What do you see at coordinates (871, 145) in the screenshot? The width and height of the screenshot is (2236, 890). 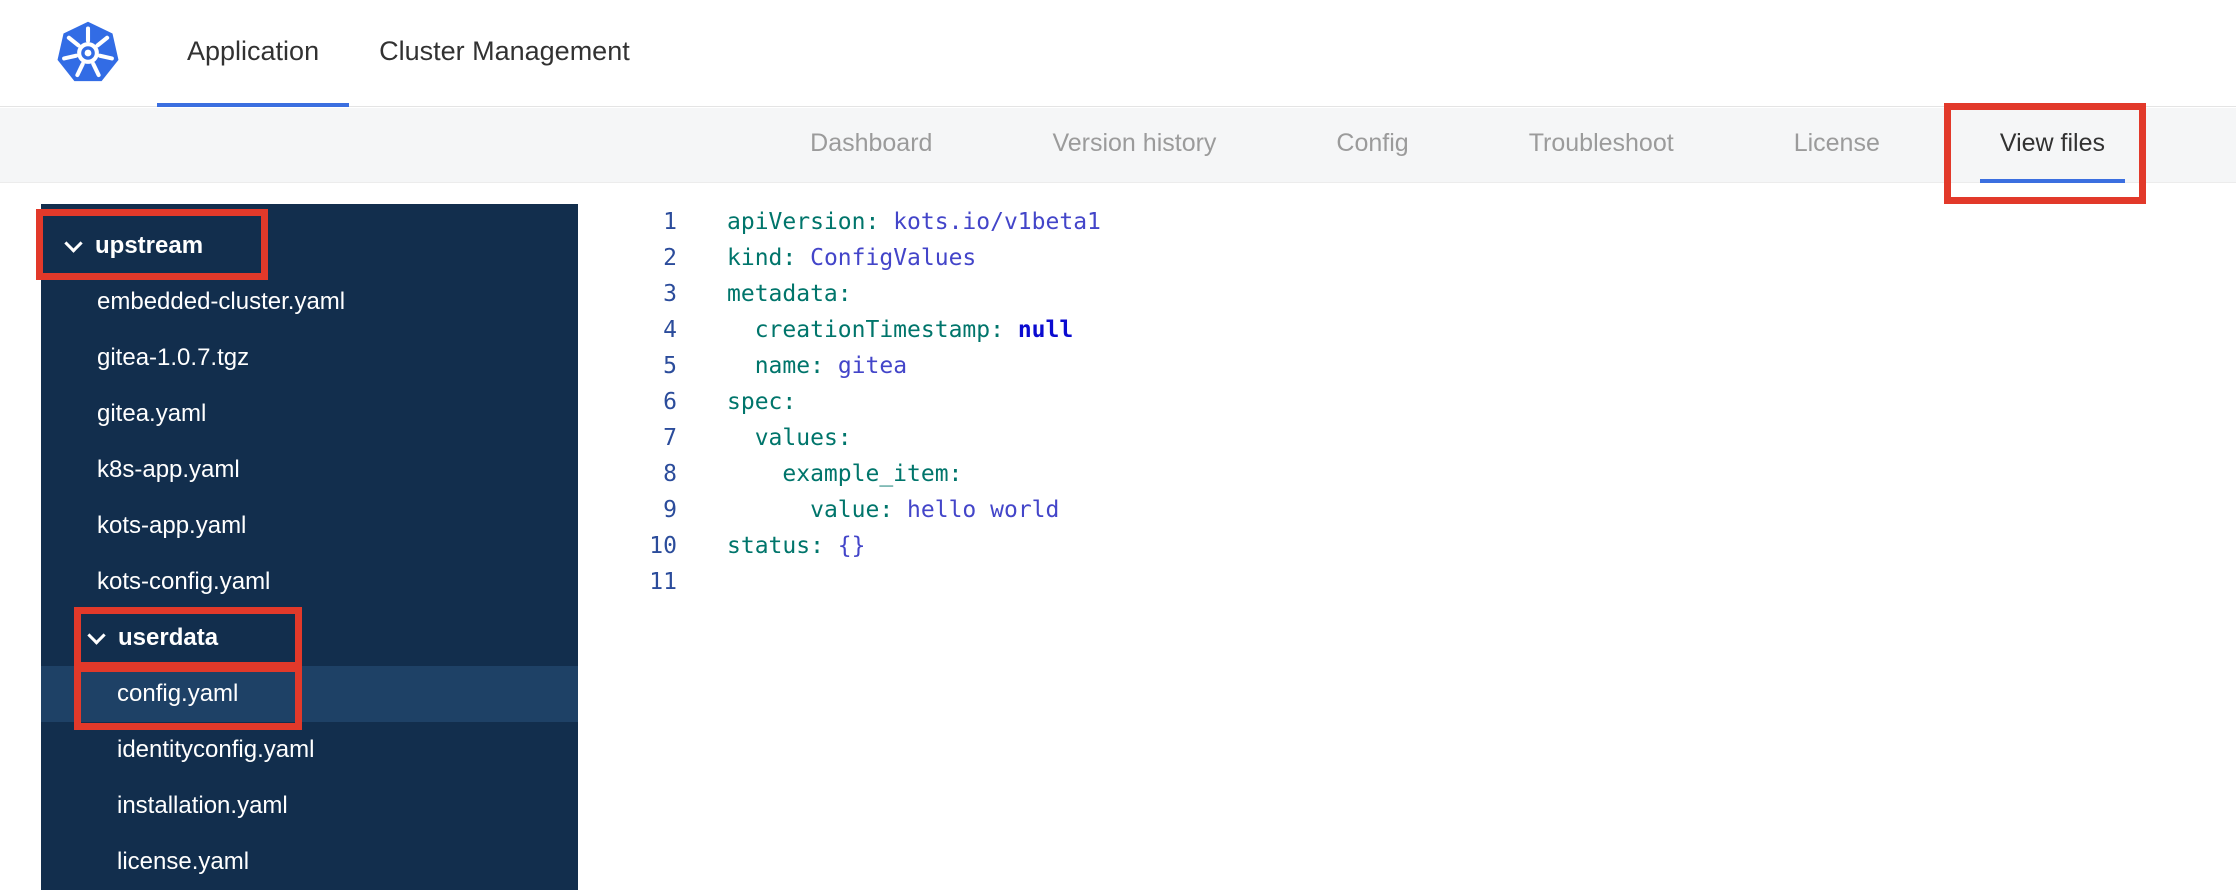 I see `subnav-tab-dashboard: Dashboard` at bounding box center [871, 145].